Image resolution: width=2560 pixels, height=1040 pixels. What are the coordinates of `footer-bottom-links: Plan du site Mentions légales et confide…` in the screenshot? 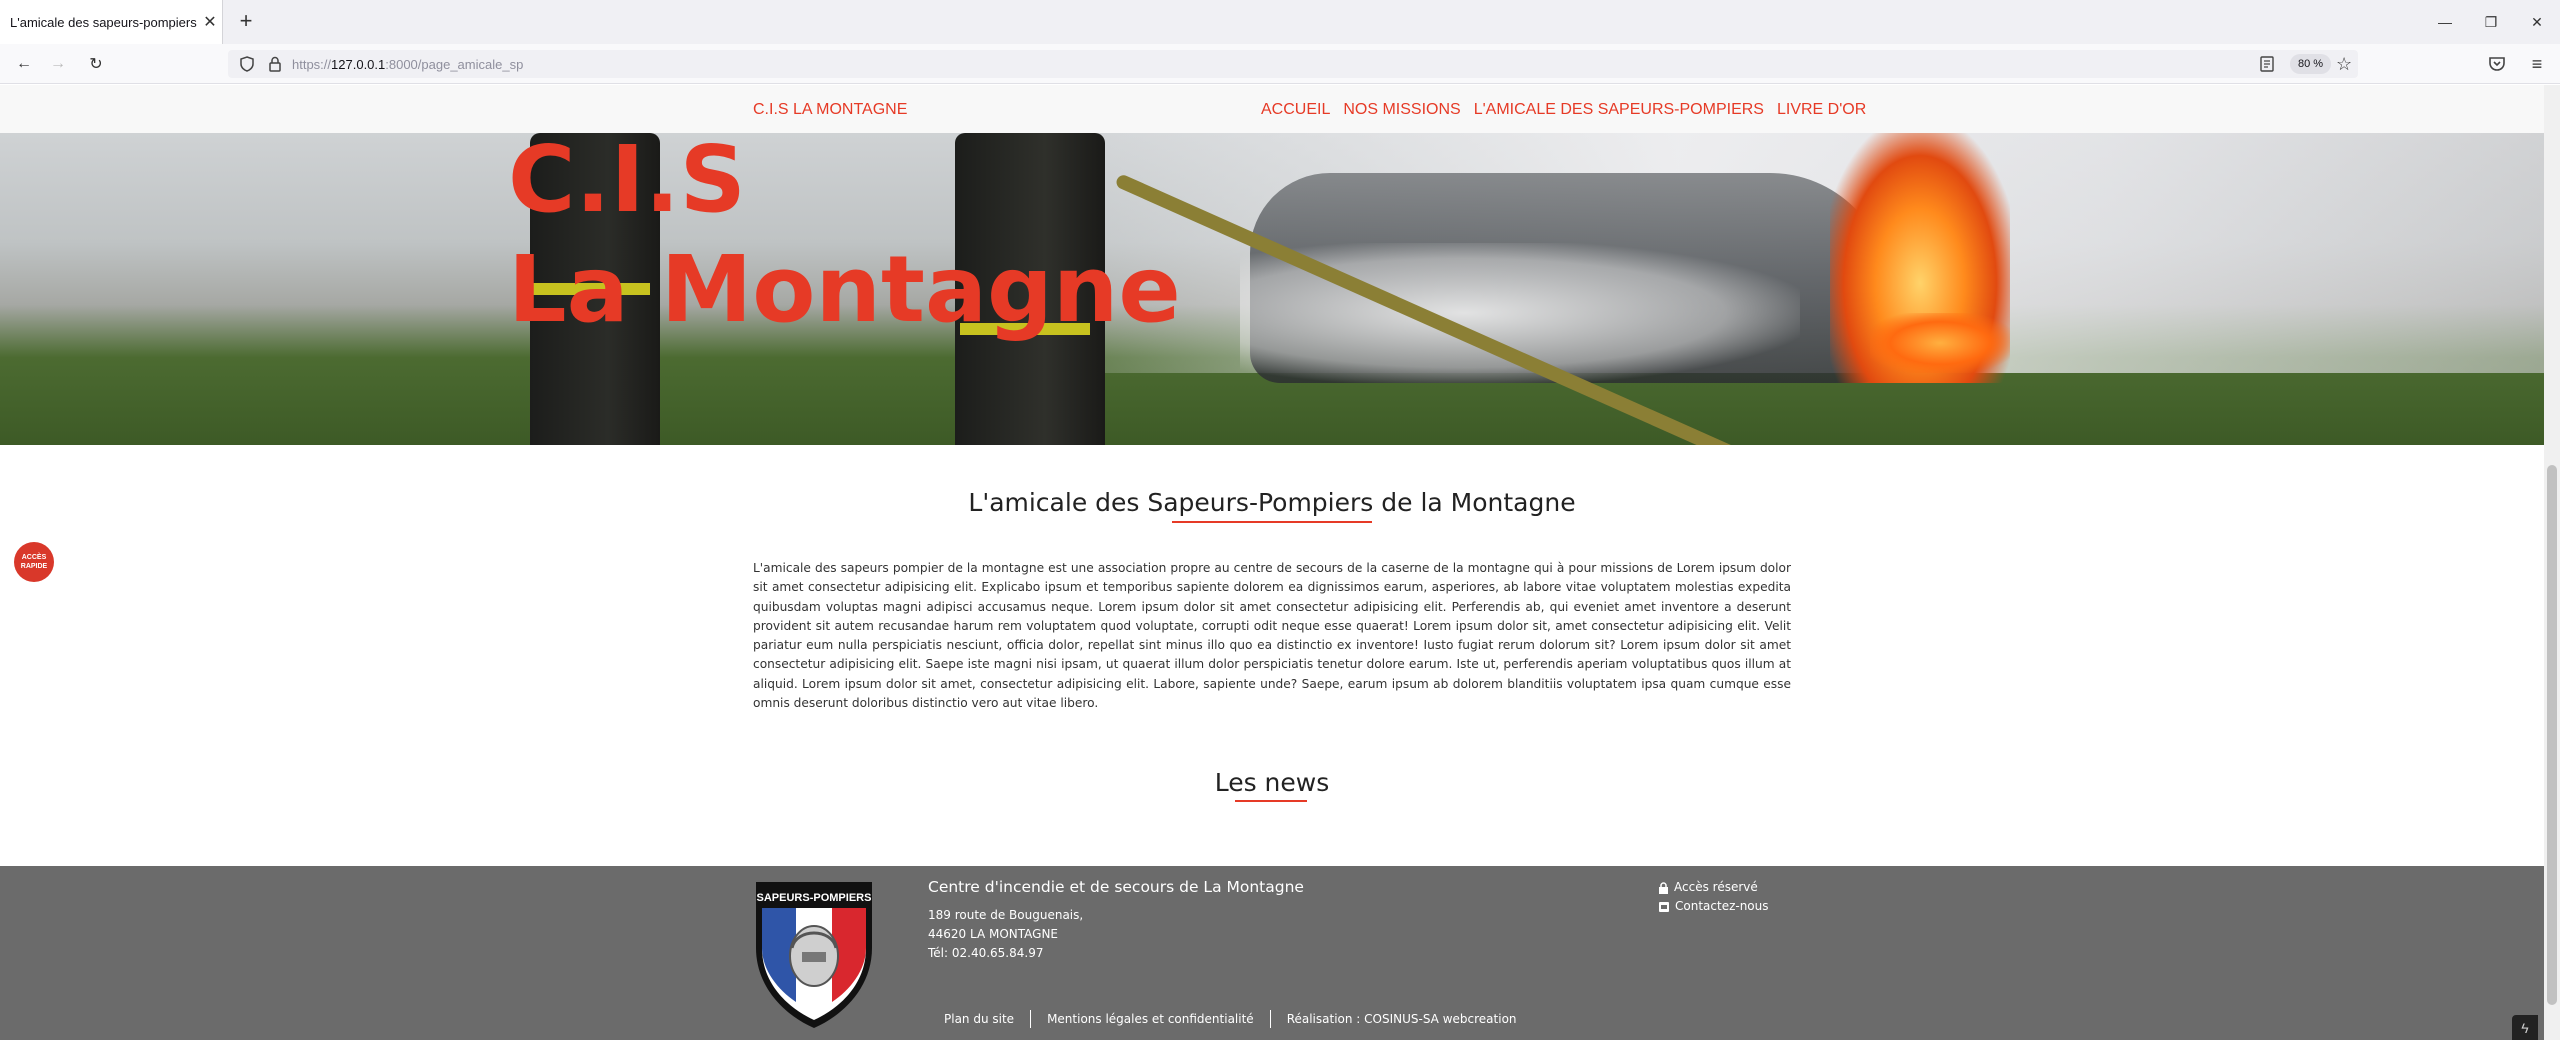 It's located at (1222, 1019).